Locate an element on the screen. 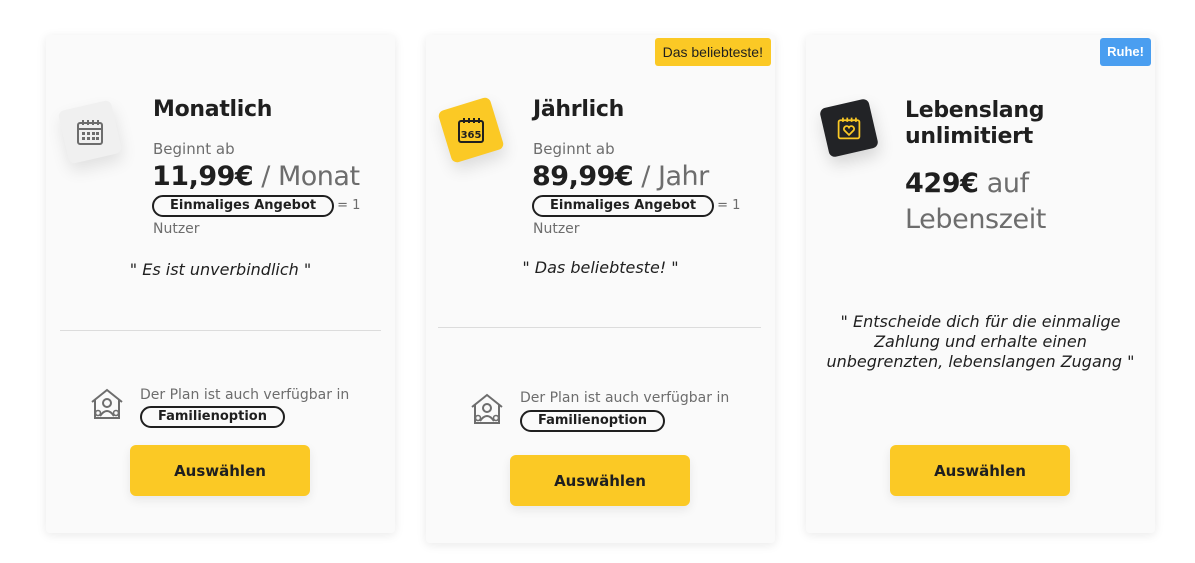 The width and height of the screenshot is (1195, 563). calendar-icon is located at coordinates (90, 132).